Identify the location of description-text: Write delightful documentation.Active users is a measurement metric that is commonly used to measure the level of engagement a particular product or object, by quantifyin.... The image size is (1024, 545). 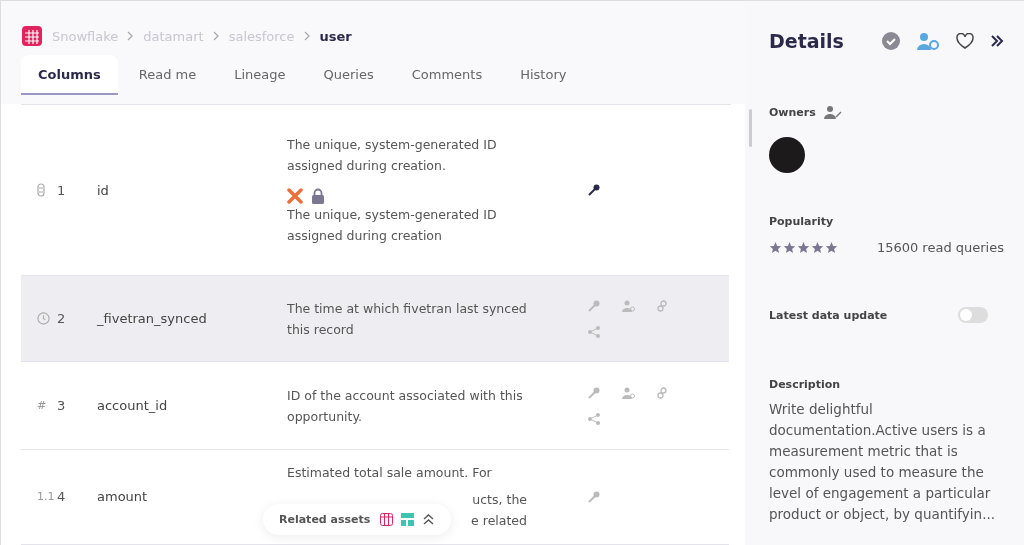
(883, 462).